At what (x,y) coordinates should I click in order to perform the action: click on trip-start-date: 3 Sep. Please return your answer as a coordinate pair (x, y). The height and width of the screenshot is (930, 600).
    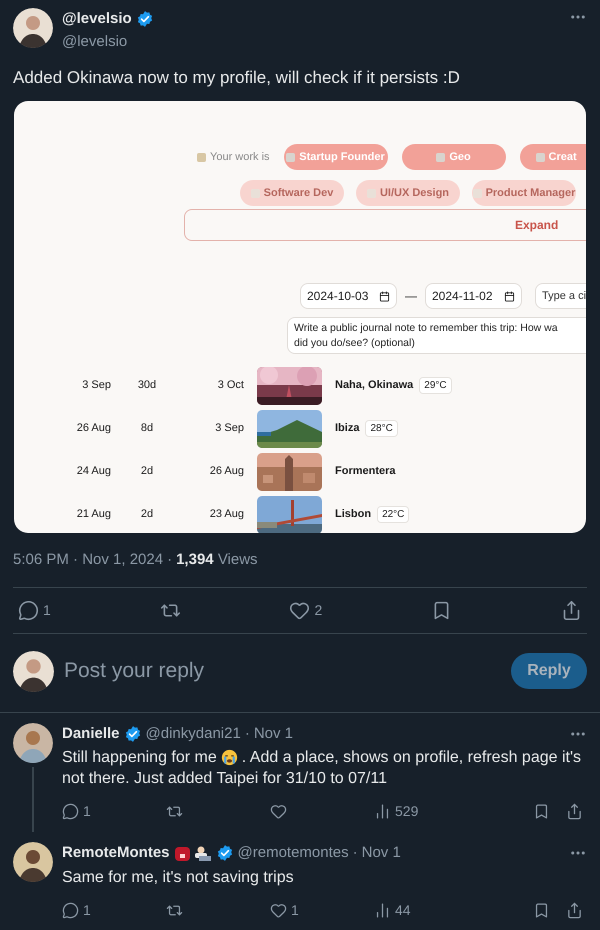
    Looking at the image, I should click on (96, 386).